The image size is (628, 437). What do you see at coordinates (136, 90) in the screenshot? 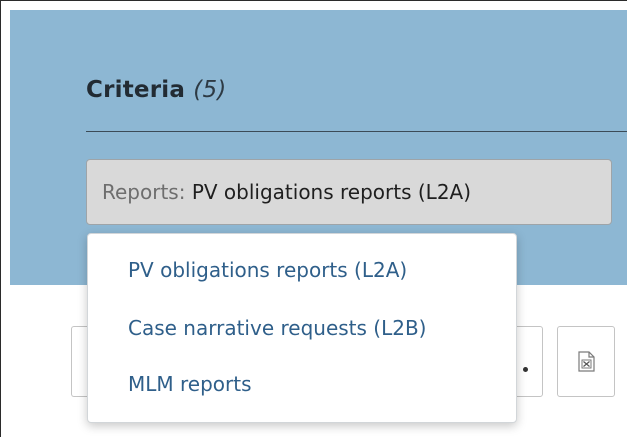
I see `criteria-title: Criteria` at bounding box center [136, 90].